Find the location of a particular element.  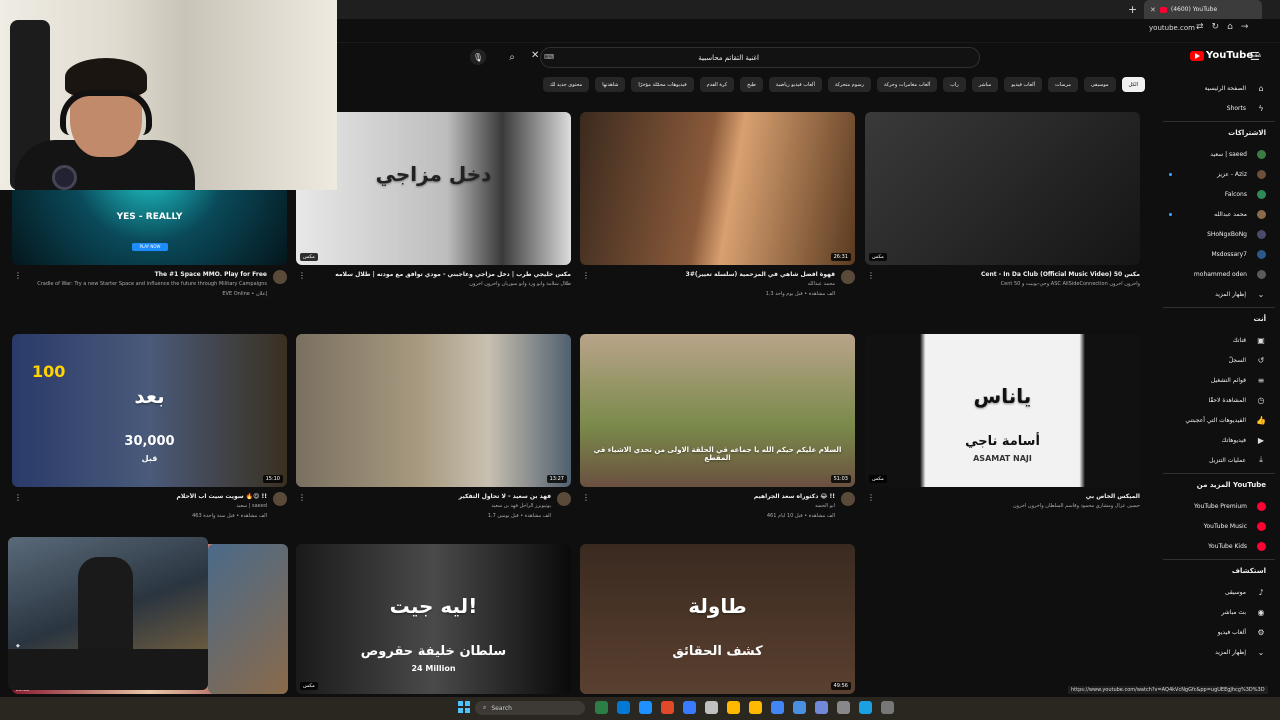

sidebar-you-4: الفيديوهات التي أعجبتني 👍 is located at coordinates (1217, 420).